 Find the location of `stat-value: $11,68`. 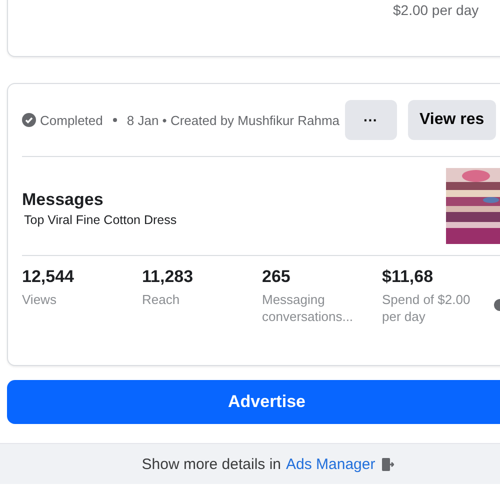

stat-value: $11,68 is located at coordinates (408, 277).